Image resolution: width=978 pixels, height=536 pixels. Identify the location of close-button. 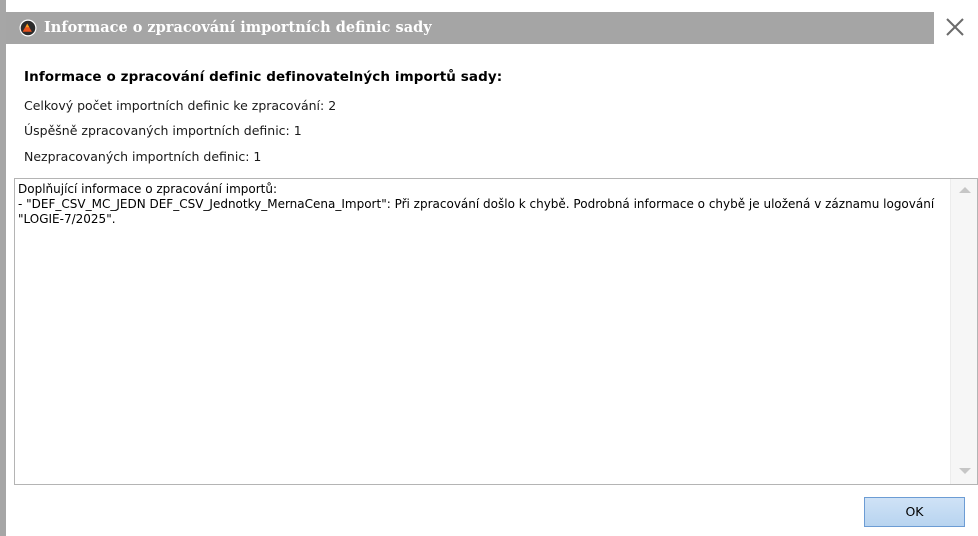
(955, 27).